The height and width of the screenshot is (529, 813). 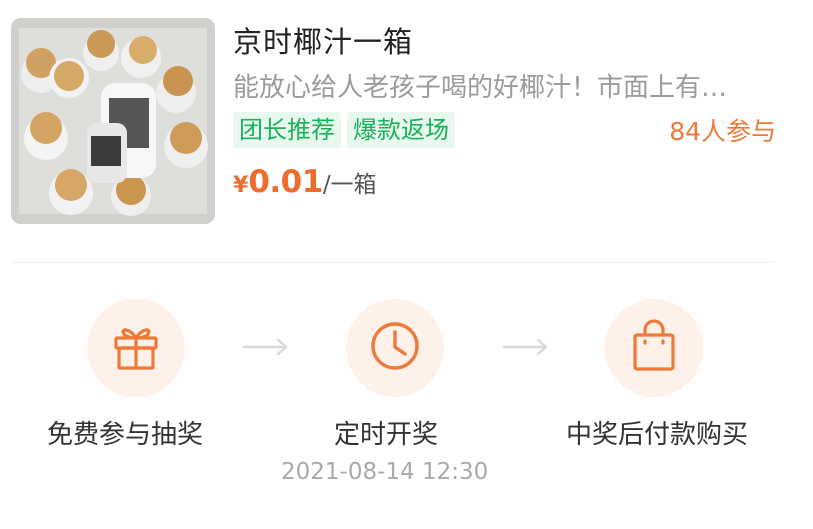 What do you see at coordinates (349, 185) in the screenshot?
I see `price-unit: /一箱` at bounding box center [349, 185].